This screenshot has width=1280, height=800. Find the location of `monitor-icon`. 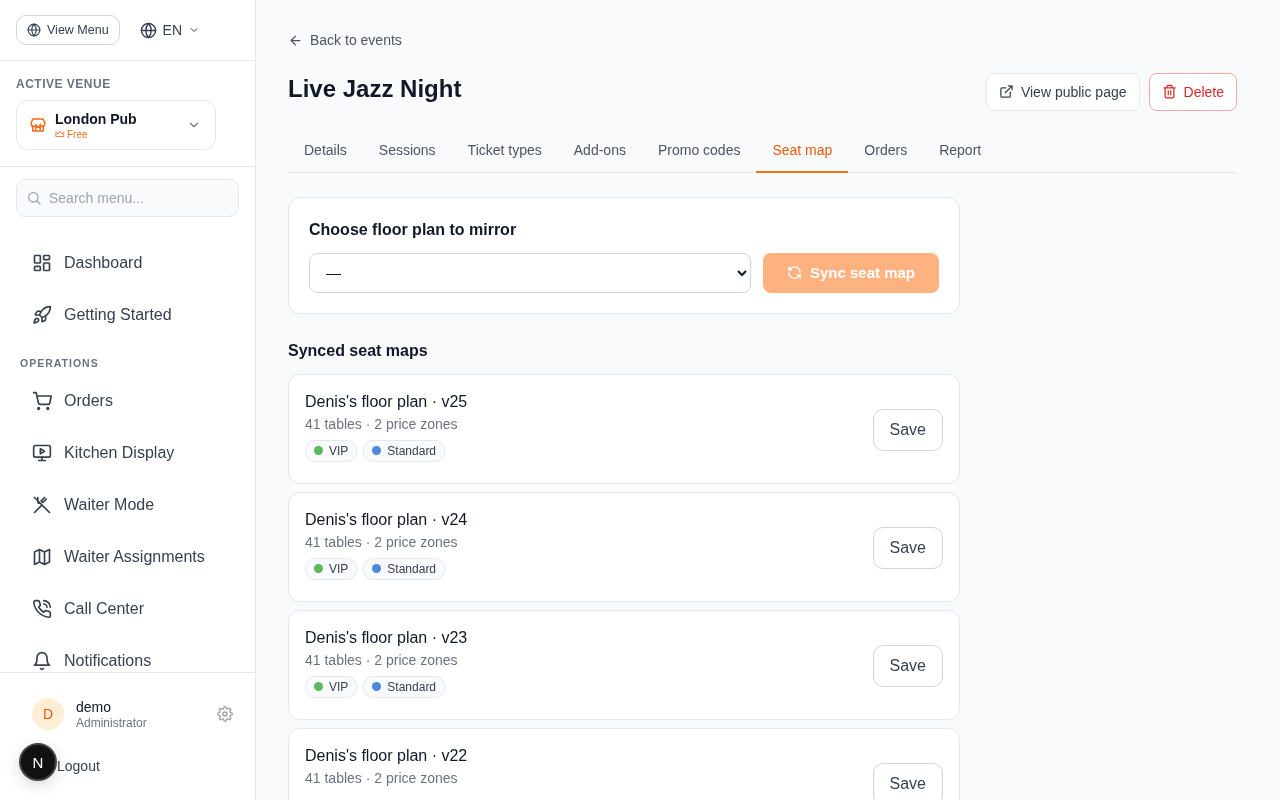

monitor-icon is located at coordinates (42, 453).